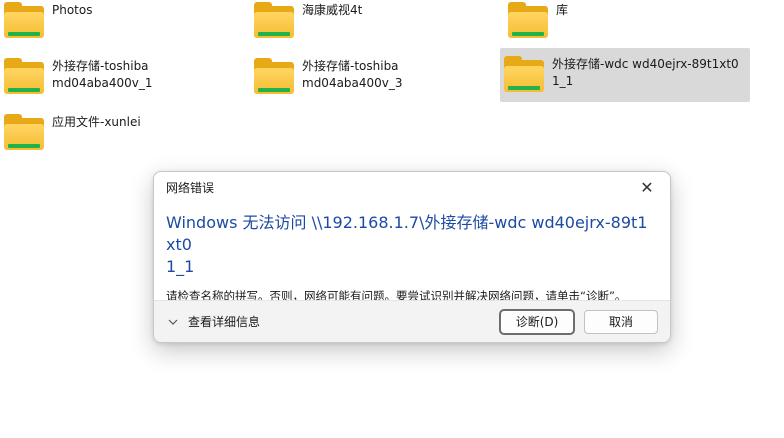 This screenshot has height=438, width=784. I want to click on folder-item-hikvision: 海康威视4t, so click(308, 20).